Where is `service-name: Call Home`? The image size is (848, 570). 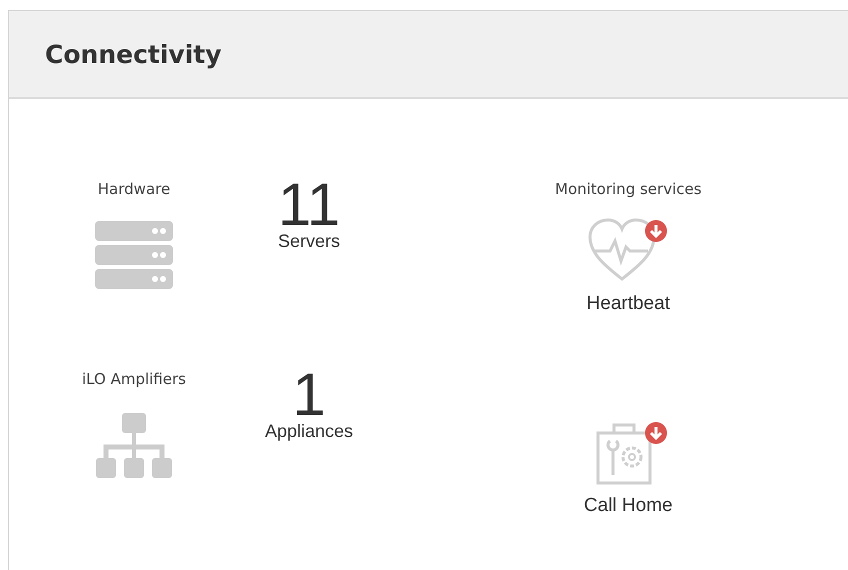
service-name: Call Home is located at coordinates (628, 506).